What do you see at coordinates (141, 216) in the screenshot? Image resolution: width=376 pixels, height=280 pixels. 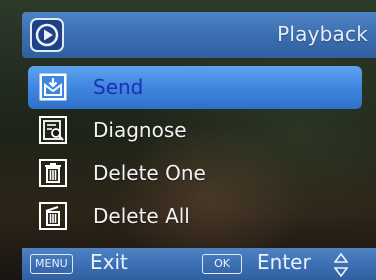 I see `menu-item-label: Delete All` at bounding box center [141, 216].